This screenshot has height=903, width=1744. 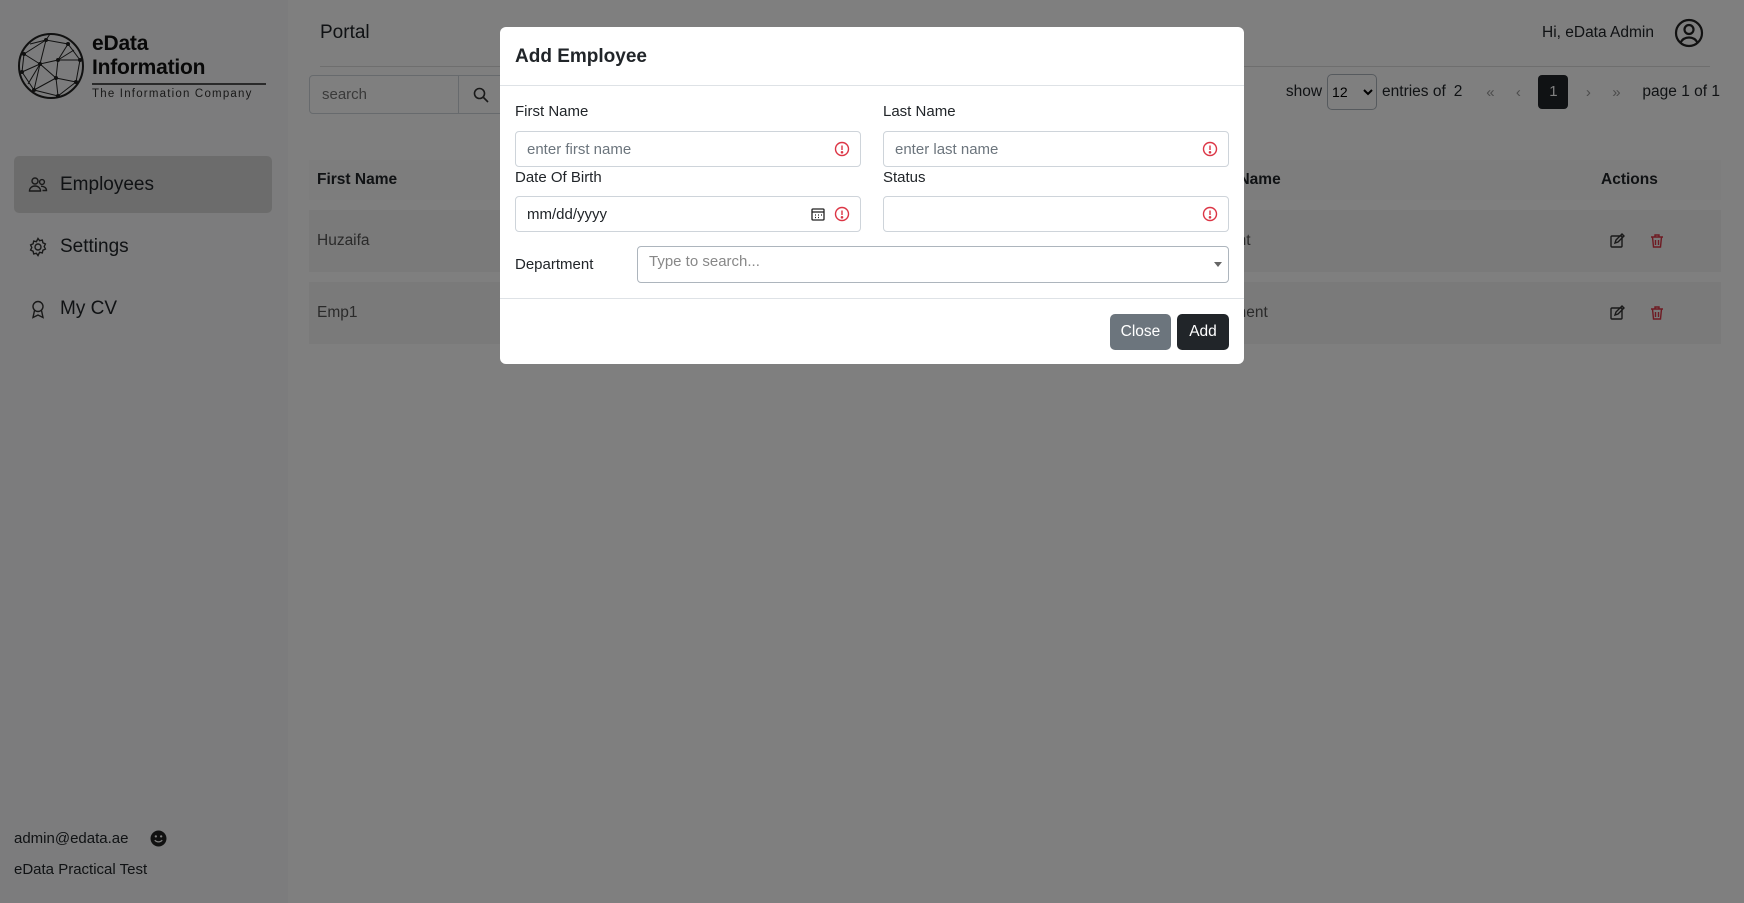 What do you see at coordinates (581, 56) in the screenshot?
I see `modal-title: Add Employee` at bounding box center [581, 56].